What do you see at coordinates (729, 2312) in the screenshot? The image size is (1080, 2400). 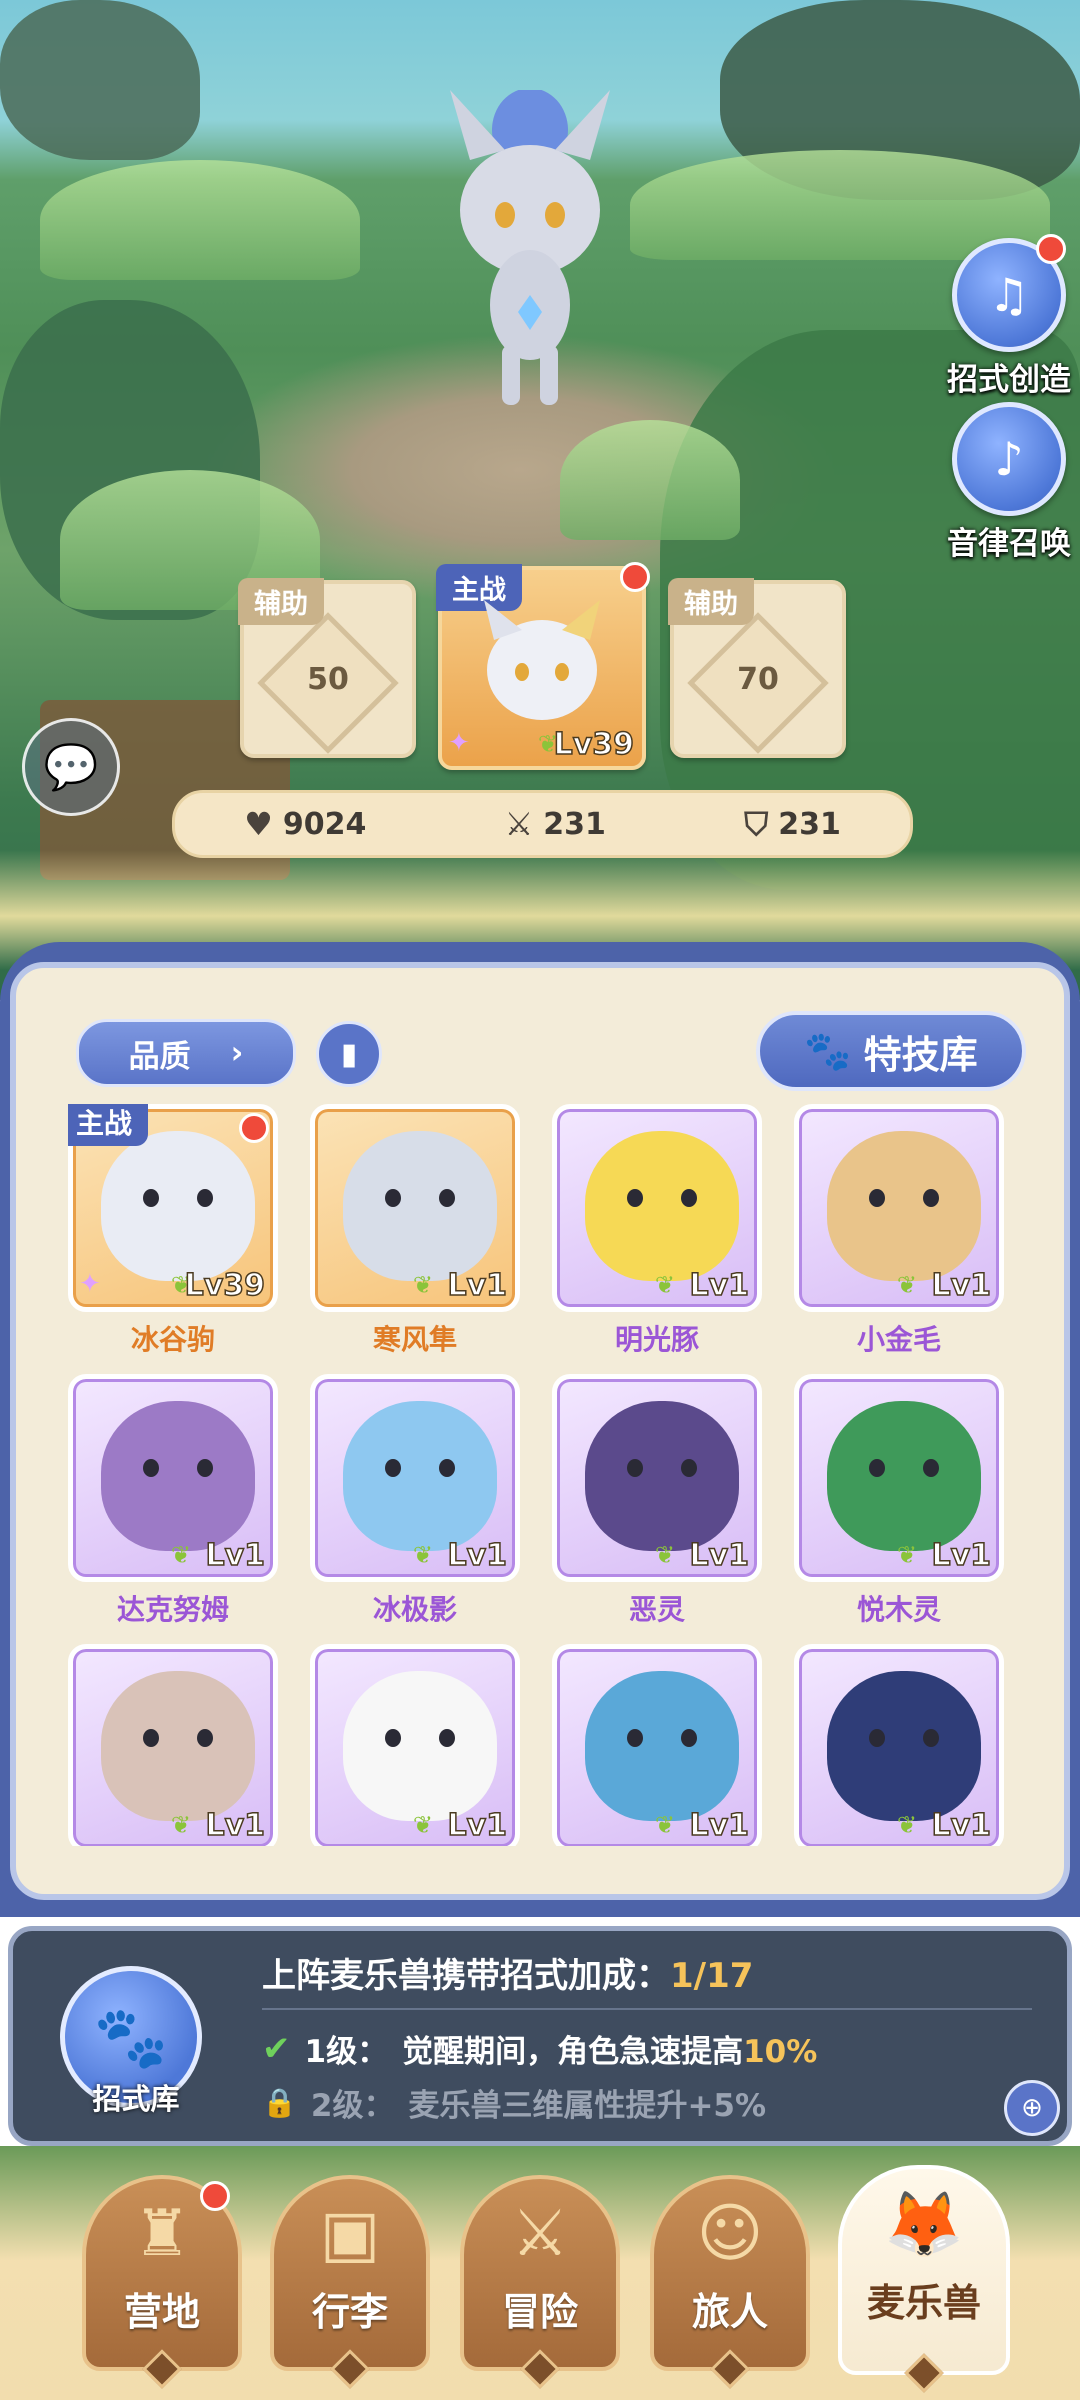 I see `nav-label: 旅人` at bounding box center [729, 2312].